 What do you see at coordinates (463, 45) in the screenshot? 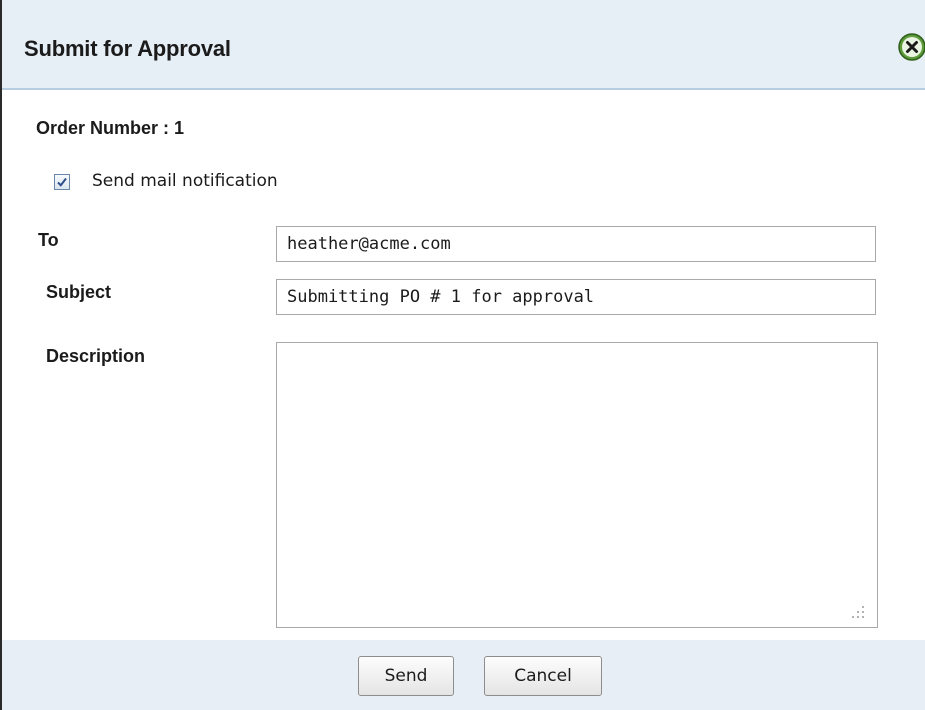
I see `dialog-titlebar: Submit for Approval` at bounding box center [463, 45].